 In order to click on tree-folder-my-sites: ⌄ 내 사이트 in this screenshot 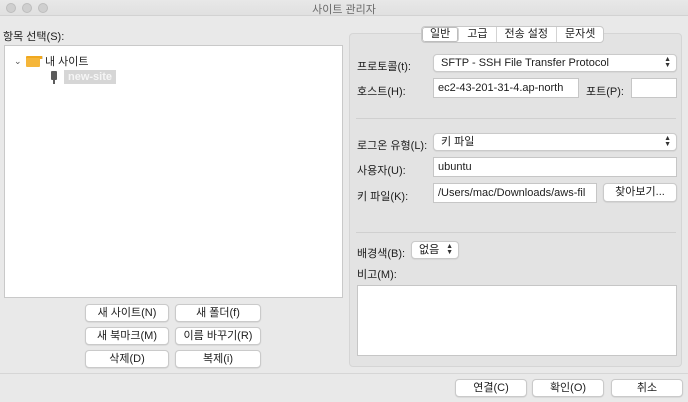, I will do `click(51, 61)`.